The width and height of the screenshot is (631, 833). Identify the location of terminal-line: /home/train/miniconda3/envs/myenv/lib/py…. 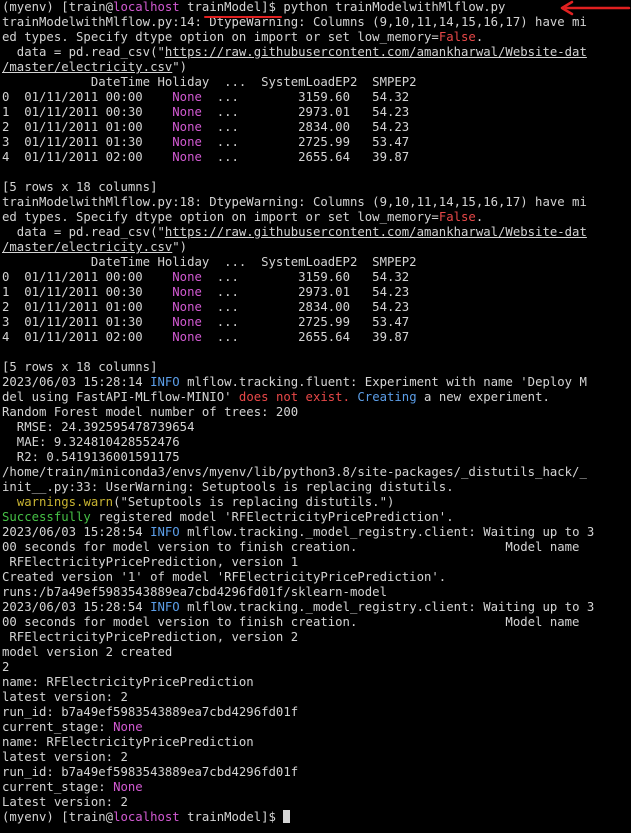
(316, 472).